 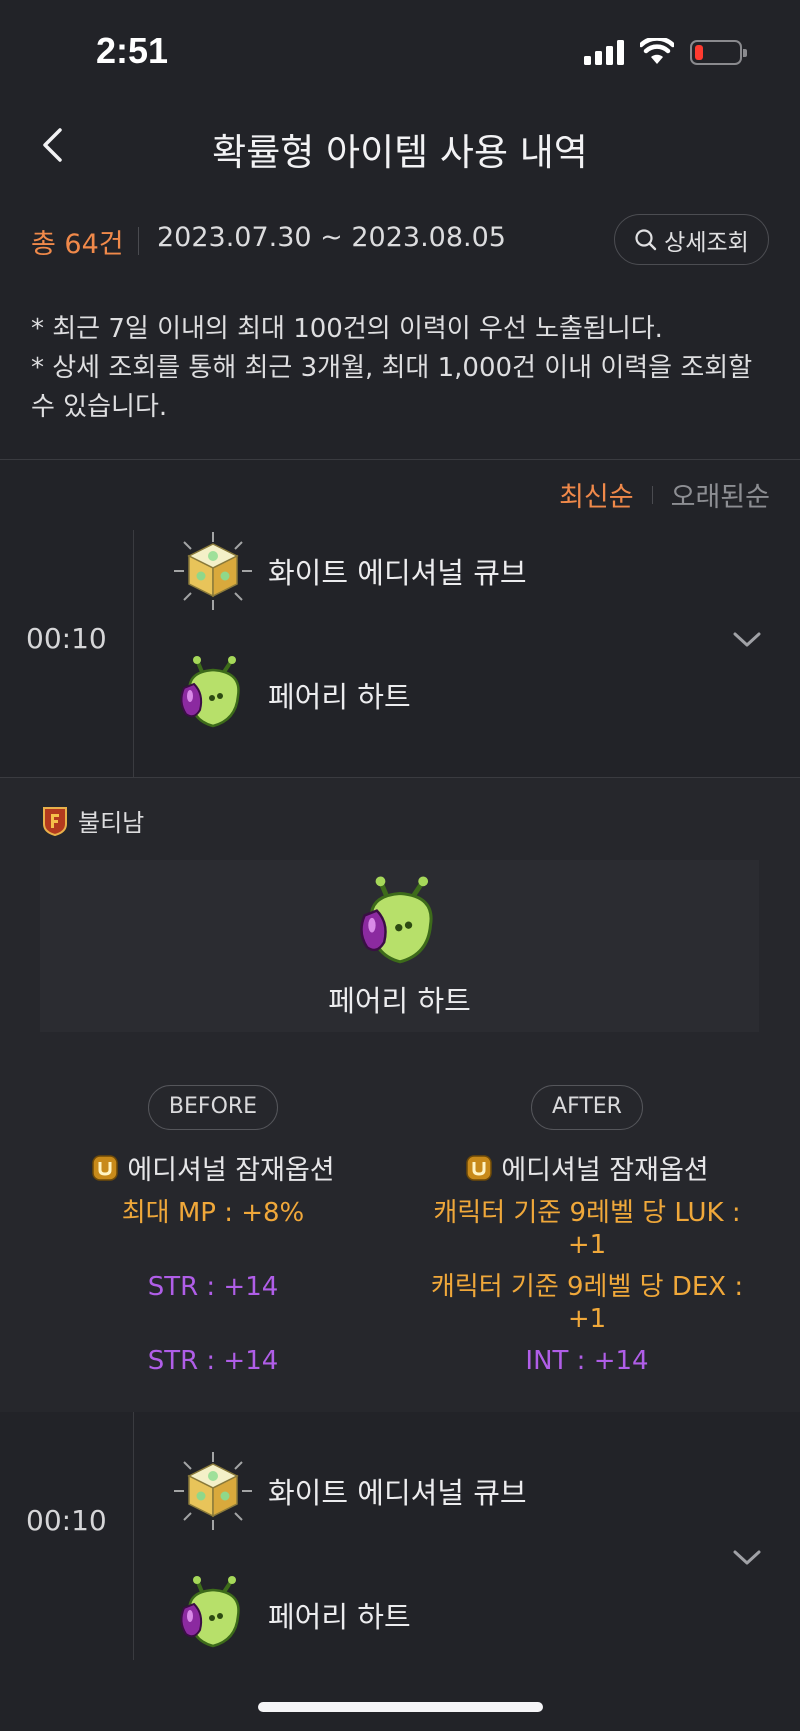 What do you see at coordinates (400, 152) in the screenshot?
I see `page-title: 확률형 아이템 사용 내역` at bounding box center [400, 152].